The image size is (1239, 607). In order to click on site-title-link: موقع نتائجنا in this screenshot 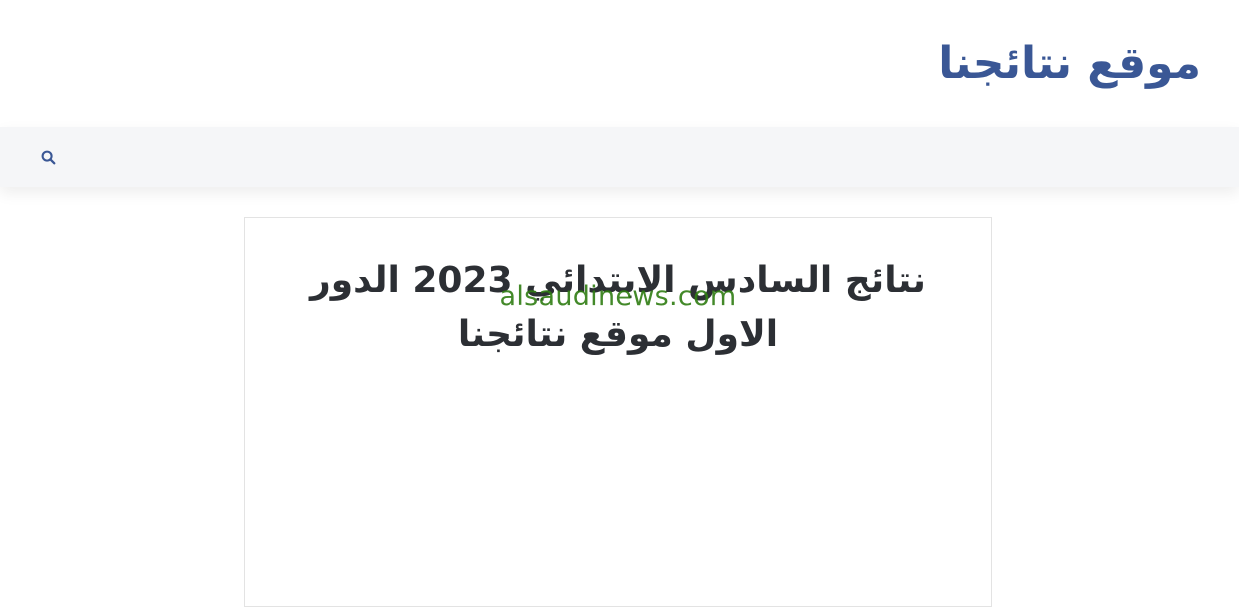, I will do `click(1069, 64)`.